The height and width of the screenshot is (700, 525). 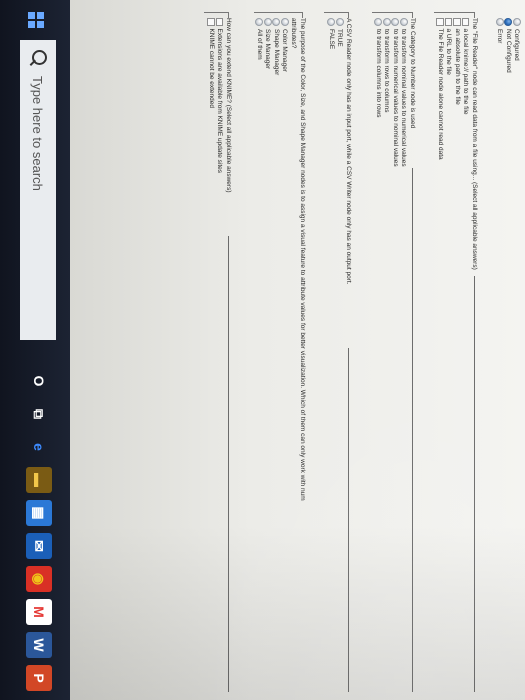 I want to click on previous-question-options: Configured Not Configured Error, so click(x=508, y=355).